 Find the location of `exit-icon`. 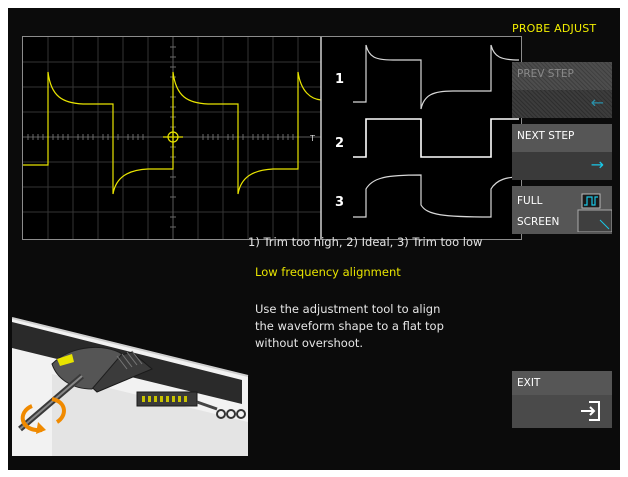

exit-icon is located at coordinates (590, 411).